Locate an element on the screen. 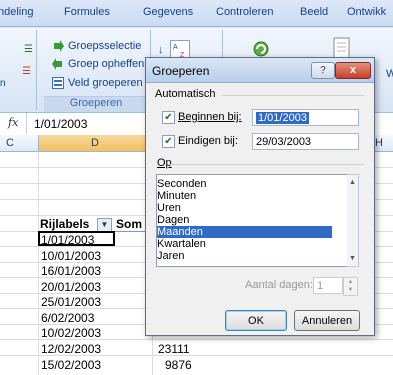 This screenshot has width=393, height=375. column-header-h: H is located at coordinates (379, 143).